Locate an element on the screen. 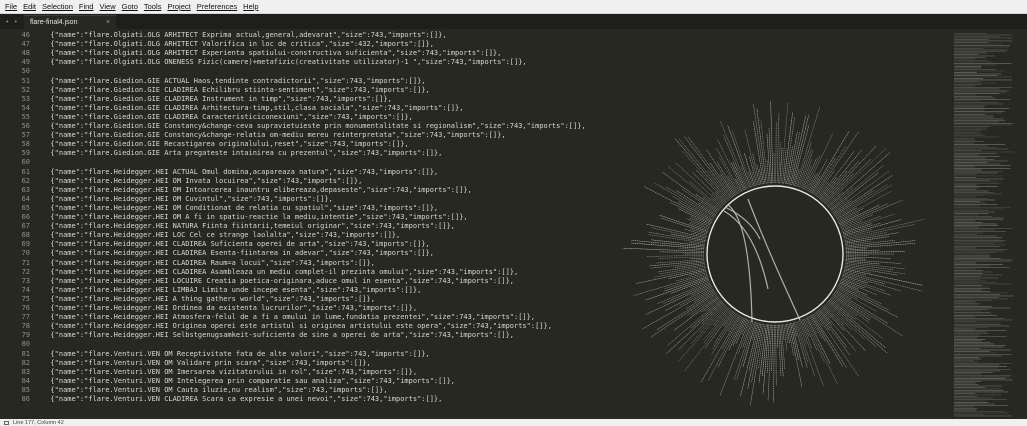 This screenshot has height=426, width=1027. line-number: 78 is located at coordinates (25, 326).